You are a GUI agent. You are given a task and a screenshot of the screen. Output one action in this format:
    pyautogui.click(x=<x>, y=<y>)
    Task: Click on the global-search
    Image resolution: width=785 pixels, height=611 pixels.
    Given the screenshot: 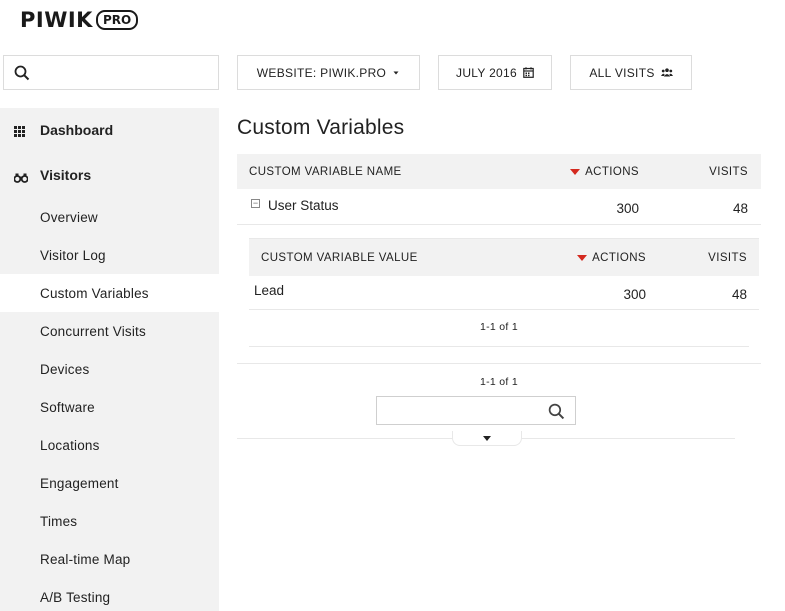 What is the action you would take?
    pyautogui.click(x=111, y=72)
    